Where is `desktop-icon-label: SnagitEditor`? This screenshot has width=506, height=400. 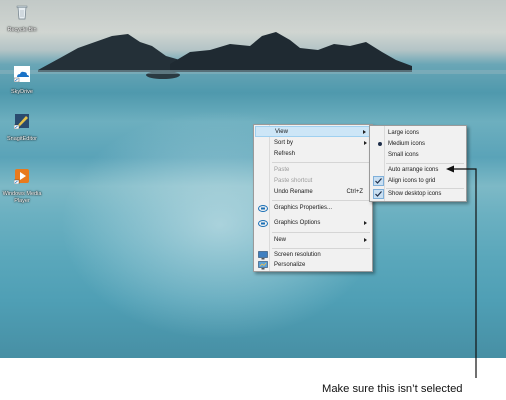
desktop-icon-label: SnagitEditor is located at coordinates (22, 139).